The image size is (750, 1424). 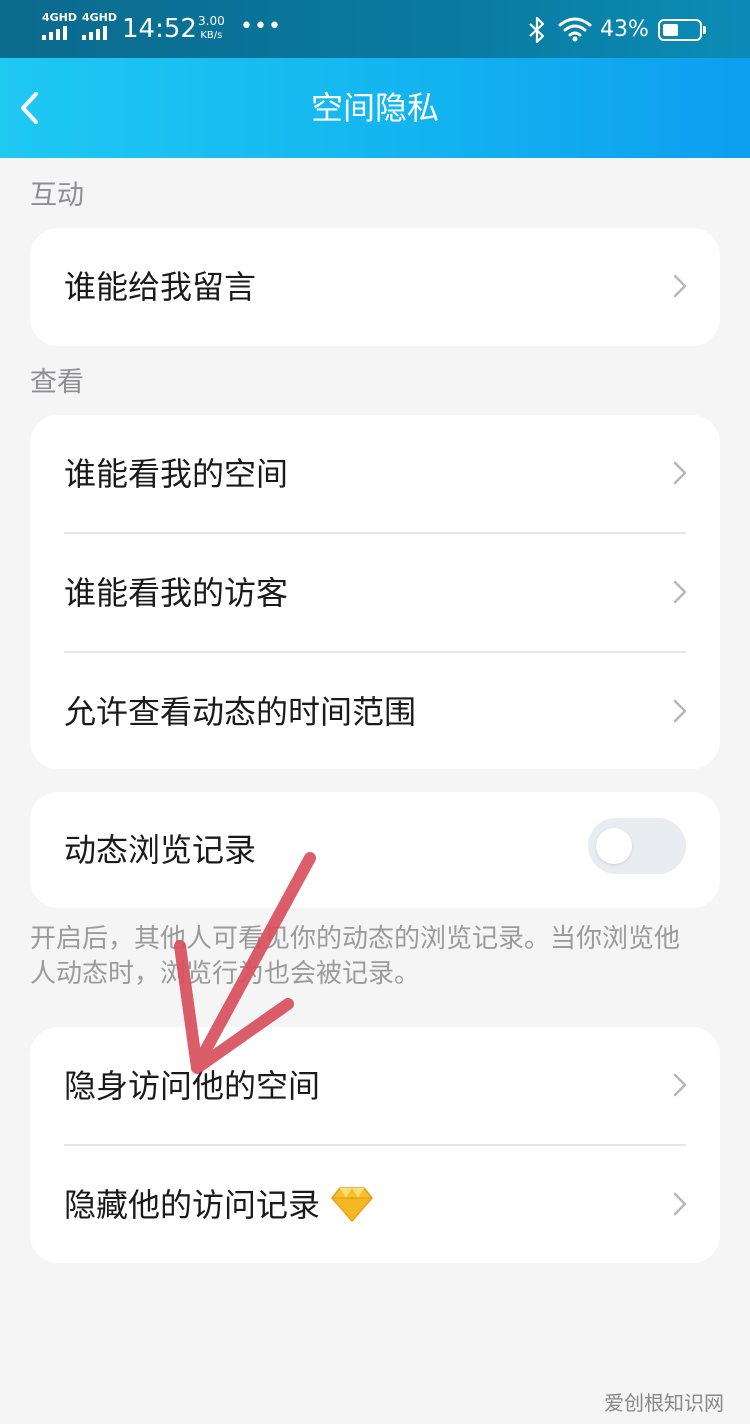 I want to click on who-can-view-visitors-row: 谁能看我的访客, so click(x=375, y=593).